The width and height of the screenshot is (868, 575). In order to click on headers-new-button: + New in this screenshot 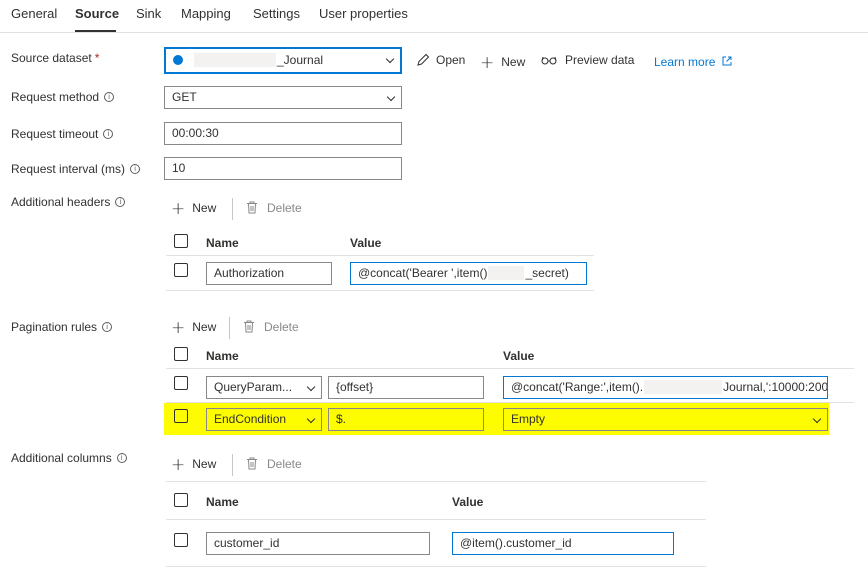, I will do `click(193, 209)`.